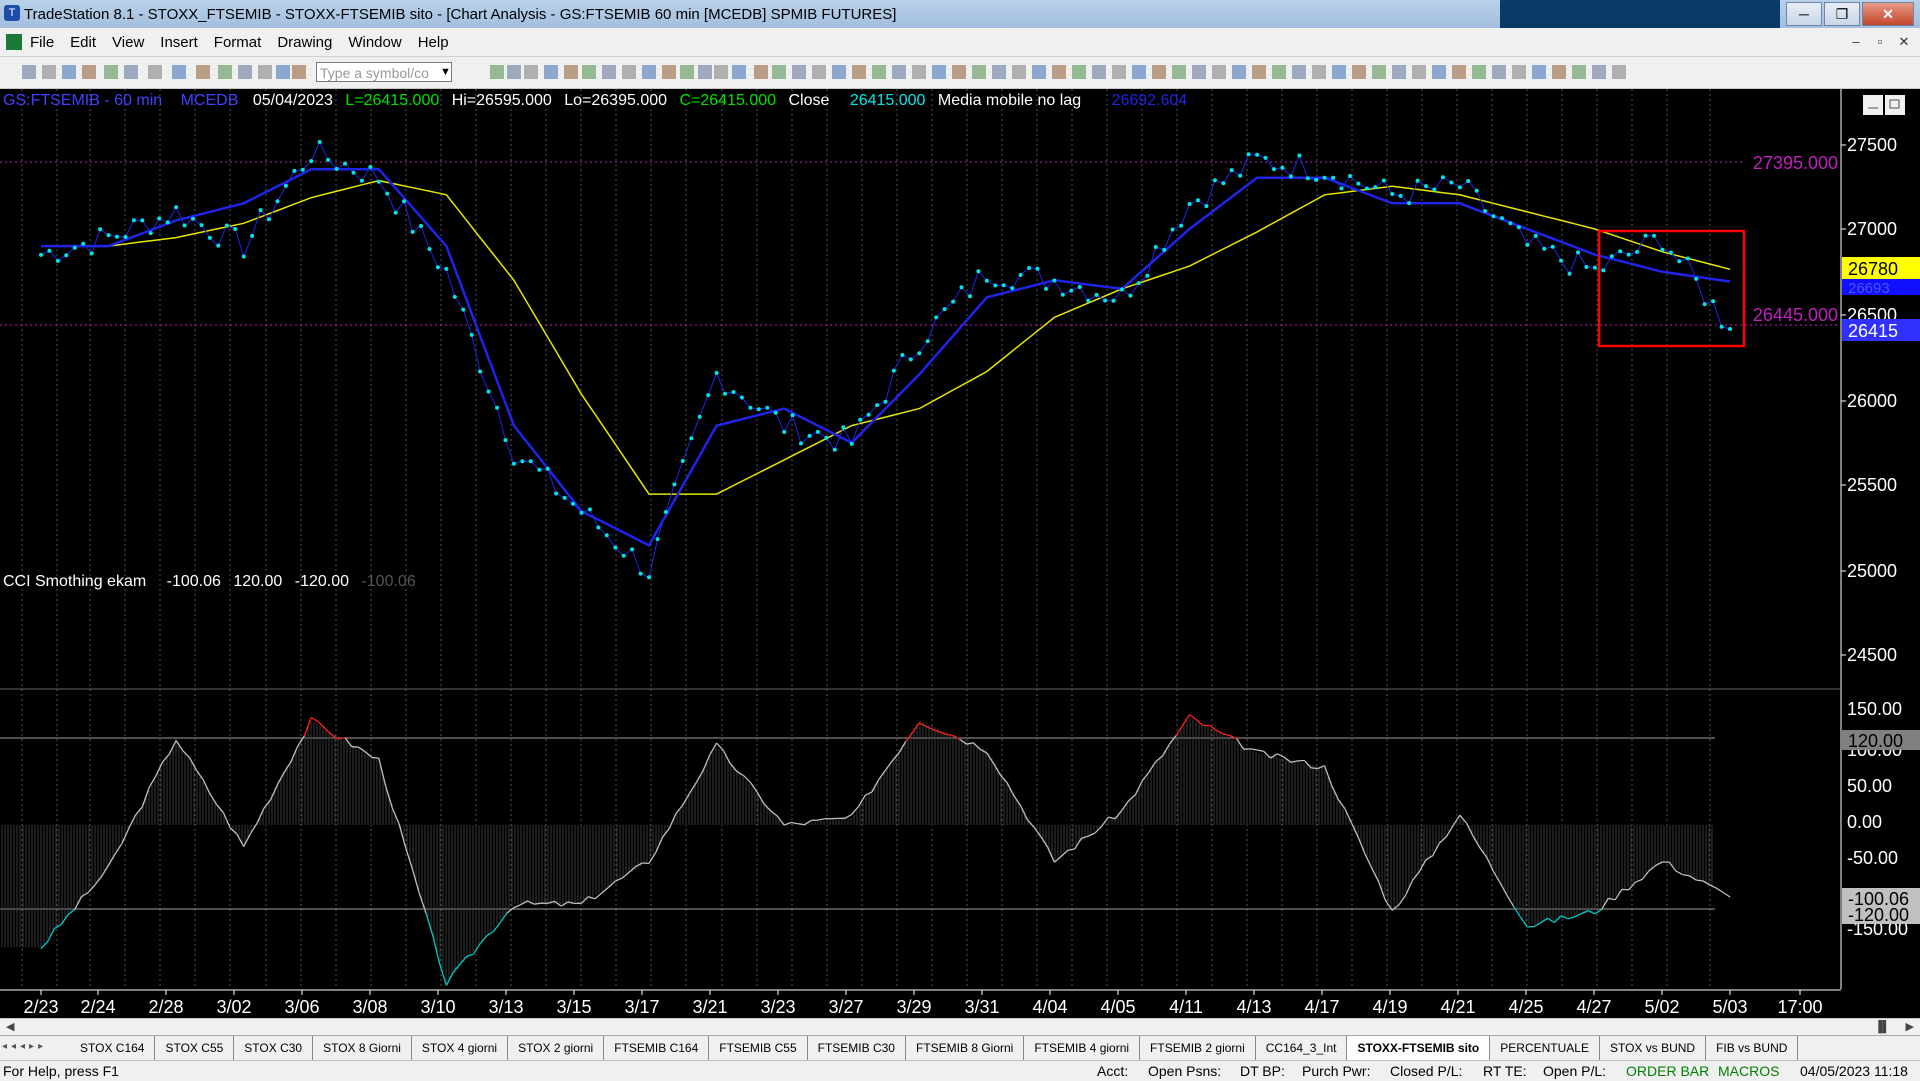 This screenshot has height=1081, width=1920. What do you see at coordinates (656, 1048) in the screenshot?
I see `workspace-tab: FTSEMIB C164` at bounding box center [656, 1048].